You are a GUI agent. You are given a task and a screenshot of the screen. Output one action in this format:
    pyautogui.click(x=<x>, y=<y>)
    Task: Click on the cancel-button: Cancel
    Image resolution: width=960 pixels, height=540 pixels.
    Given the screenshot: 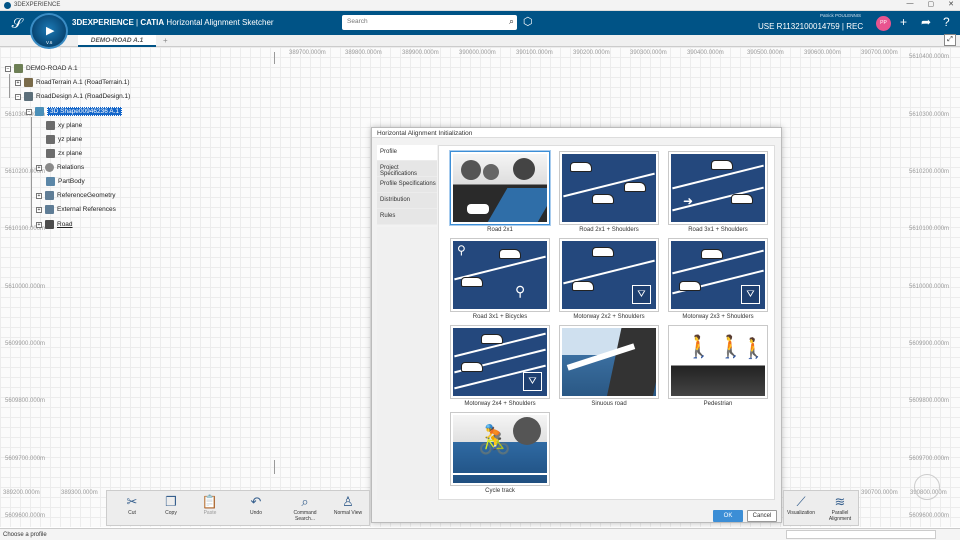 What is the action you would take?
    pyautogui.click(x=762, y=516)
    